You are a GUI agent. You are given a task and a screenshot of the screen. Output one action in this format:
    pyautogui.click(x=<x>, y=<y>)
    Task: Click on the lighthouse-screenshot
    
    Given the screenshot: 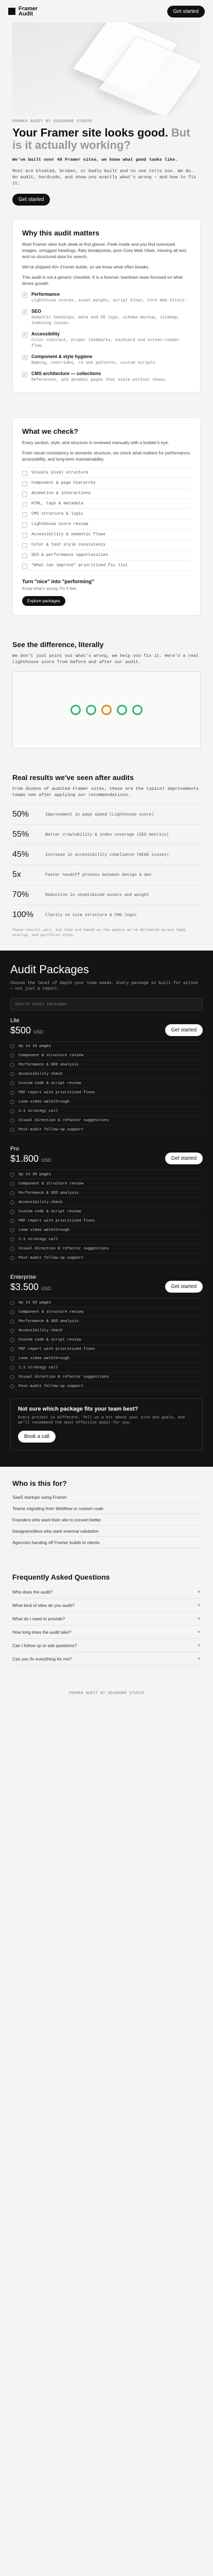 What is the action you would take?
    pyautogui.click(x=106, y=710)
    